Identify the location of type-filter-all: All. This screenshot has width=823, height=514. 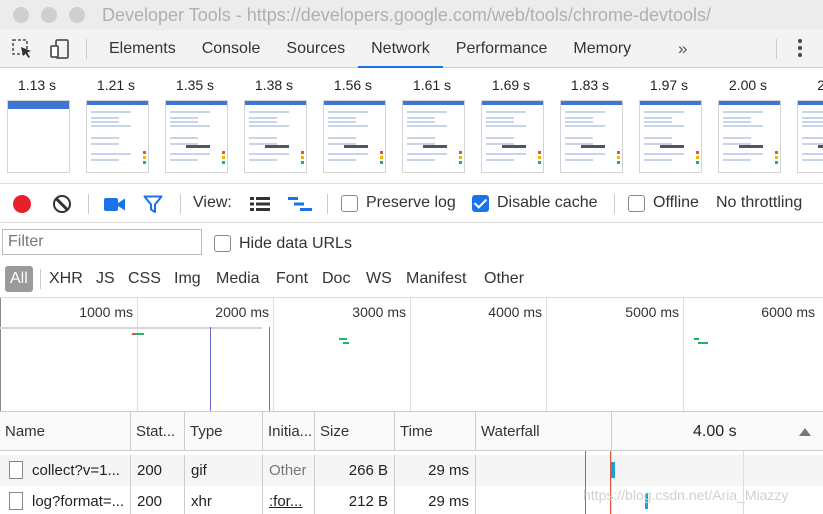
(19, 279).